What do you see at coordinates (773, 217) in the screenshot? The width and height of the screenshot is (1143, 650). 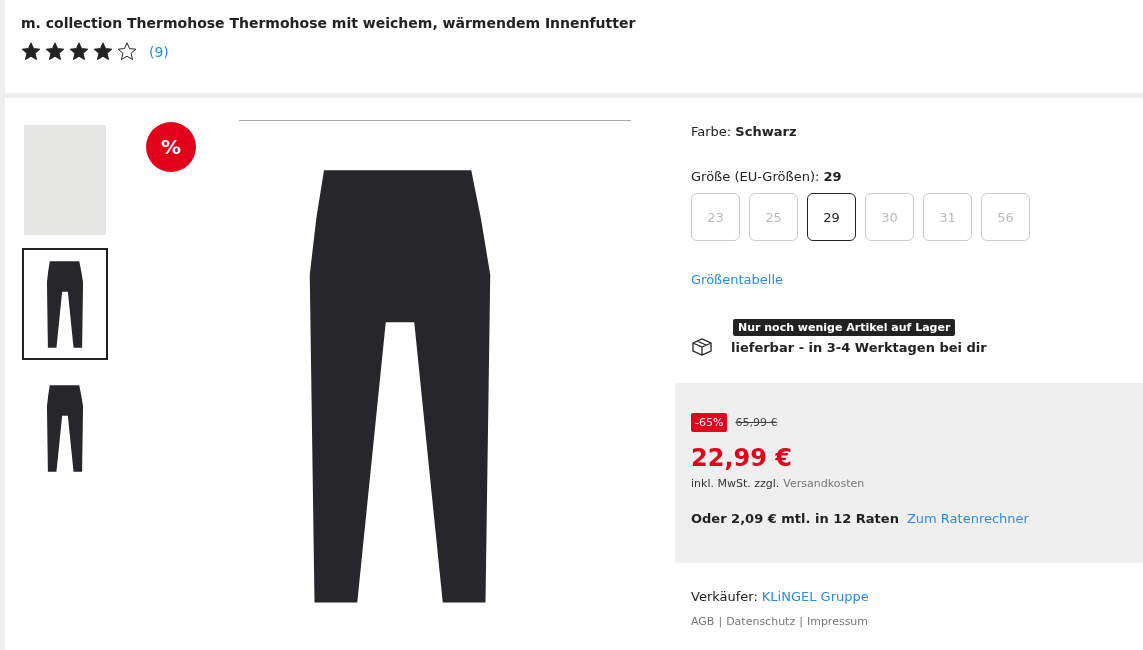 I see `size-option: 25` at bounding box center [773, 217].